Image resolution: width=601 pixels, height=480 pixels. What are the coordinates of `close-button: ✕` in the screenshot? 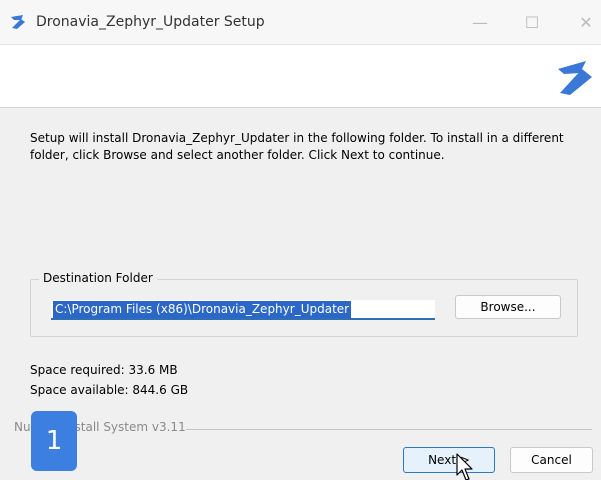 It's located at (583, 22).